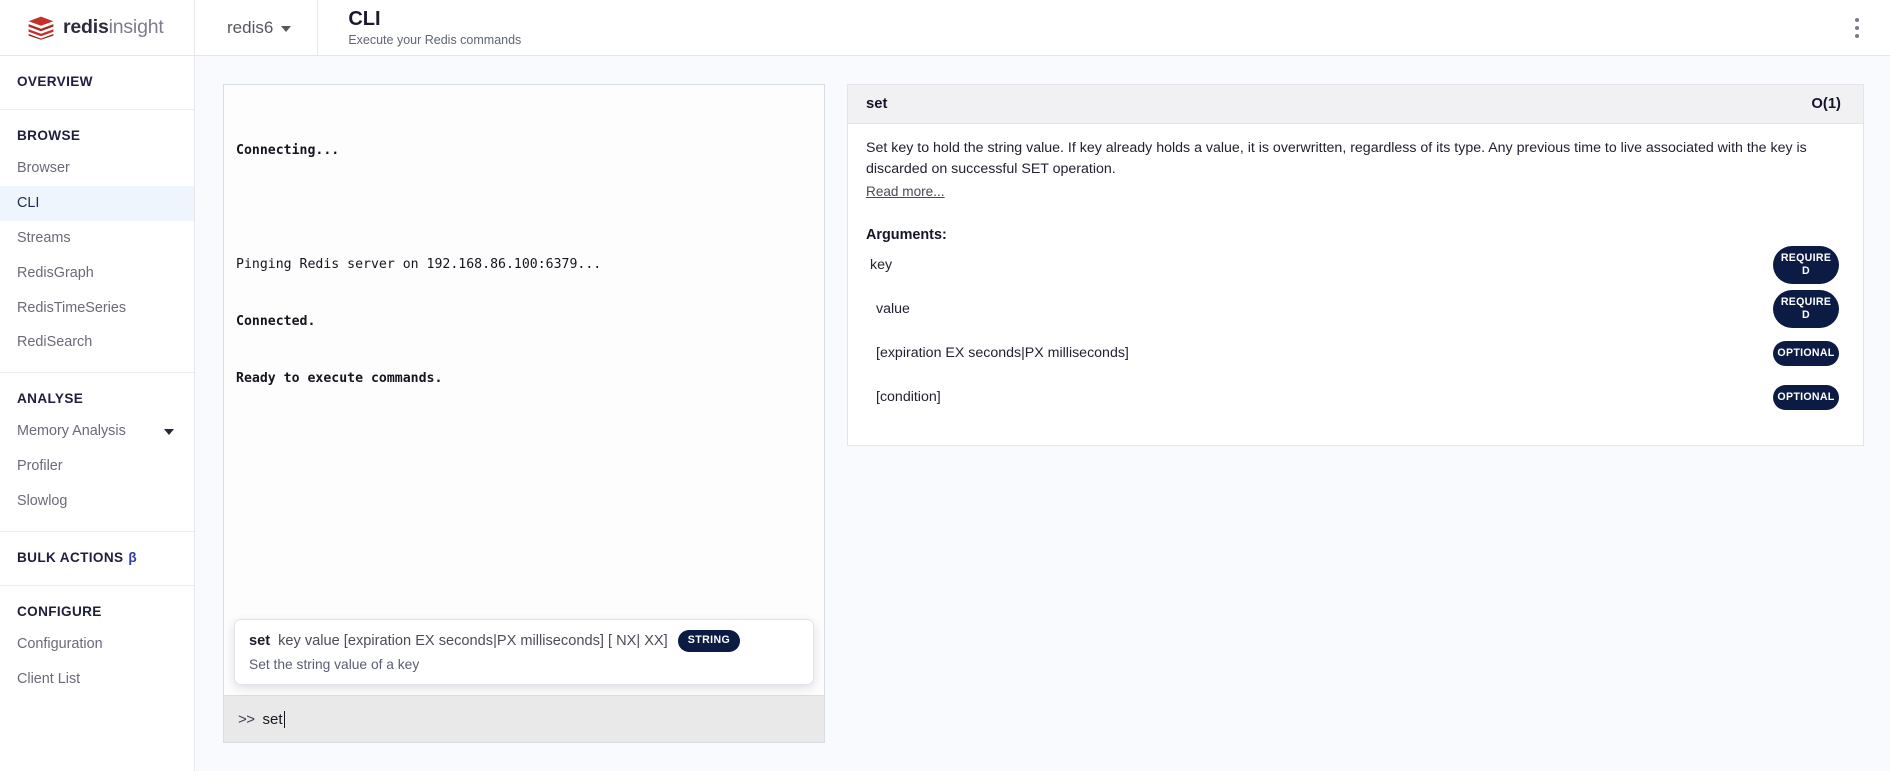 Image resolution: width=1890 pixels, height=771 pixels. I want to click on caret-down-icon, so click(169, 431).